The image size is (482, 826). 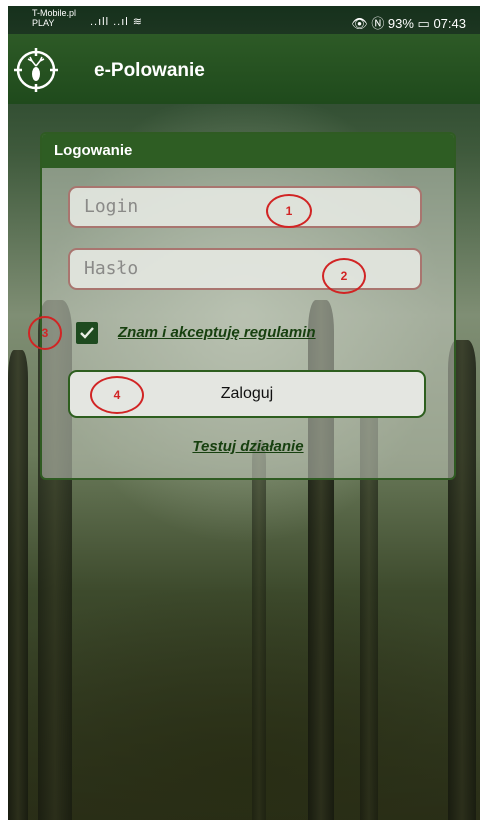 I want to click on password-placeholder: Hasło, so click(x=111, y=268).